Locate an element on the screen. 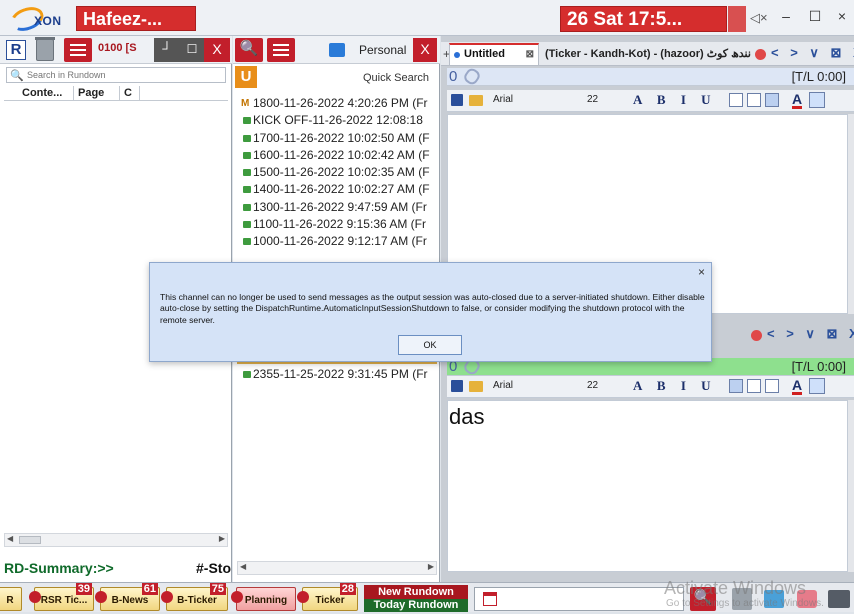  list-item: 1600-11-26-2022 10:02:42 AM (F is located at coordinates (339, 155).